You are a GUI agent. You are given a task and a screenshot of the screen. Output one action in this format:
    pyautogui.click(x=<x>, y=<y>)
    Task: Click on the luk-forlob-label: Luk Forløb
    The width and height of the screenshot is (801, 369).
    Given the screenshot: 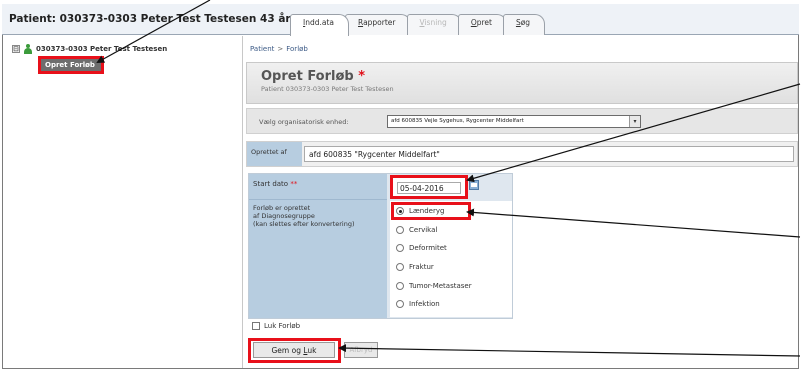 What is the action you would take?
    pyautogui.click(x=282, y=326)
    